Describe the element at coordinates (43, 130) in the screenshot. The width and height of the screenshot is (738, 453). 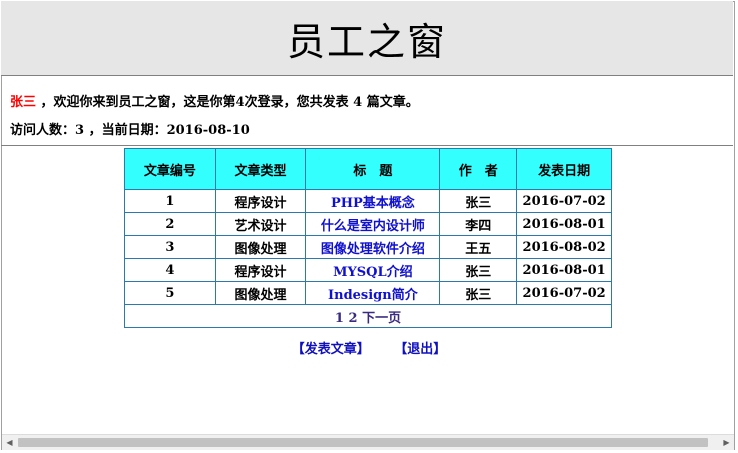
I see `visitors-label: 访问人数：` at that location.